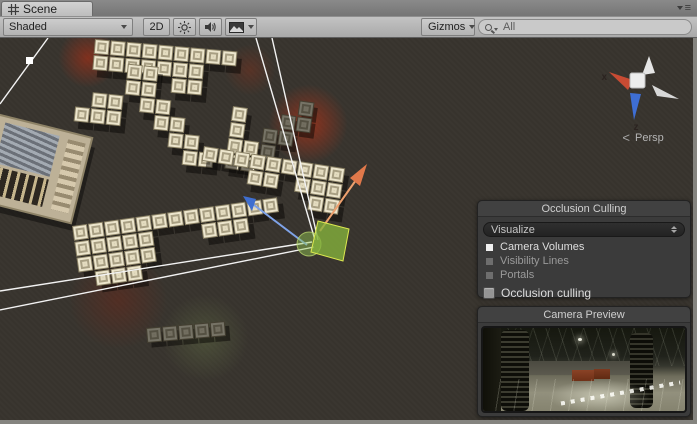 Image resolution: width=697 pixels, height=424 pixels. I want to click on visualize-mode-dropdown: Visualize, so click(584, 229).